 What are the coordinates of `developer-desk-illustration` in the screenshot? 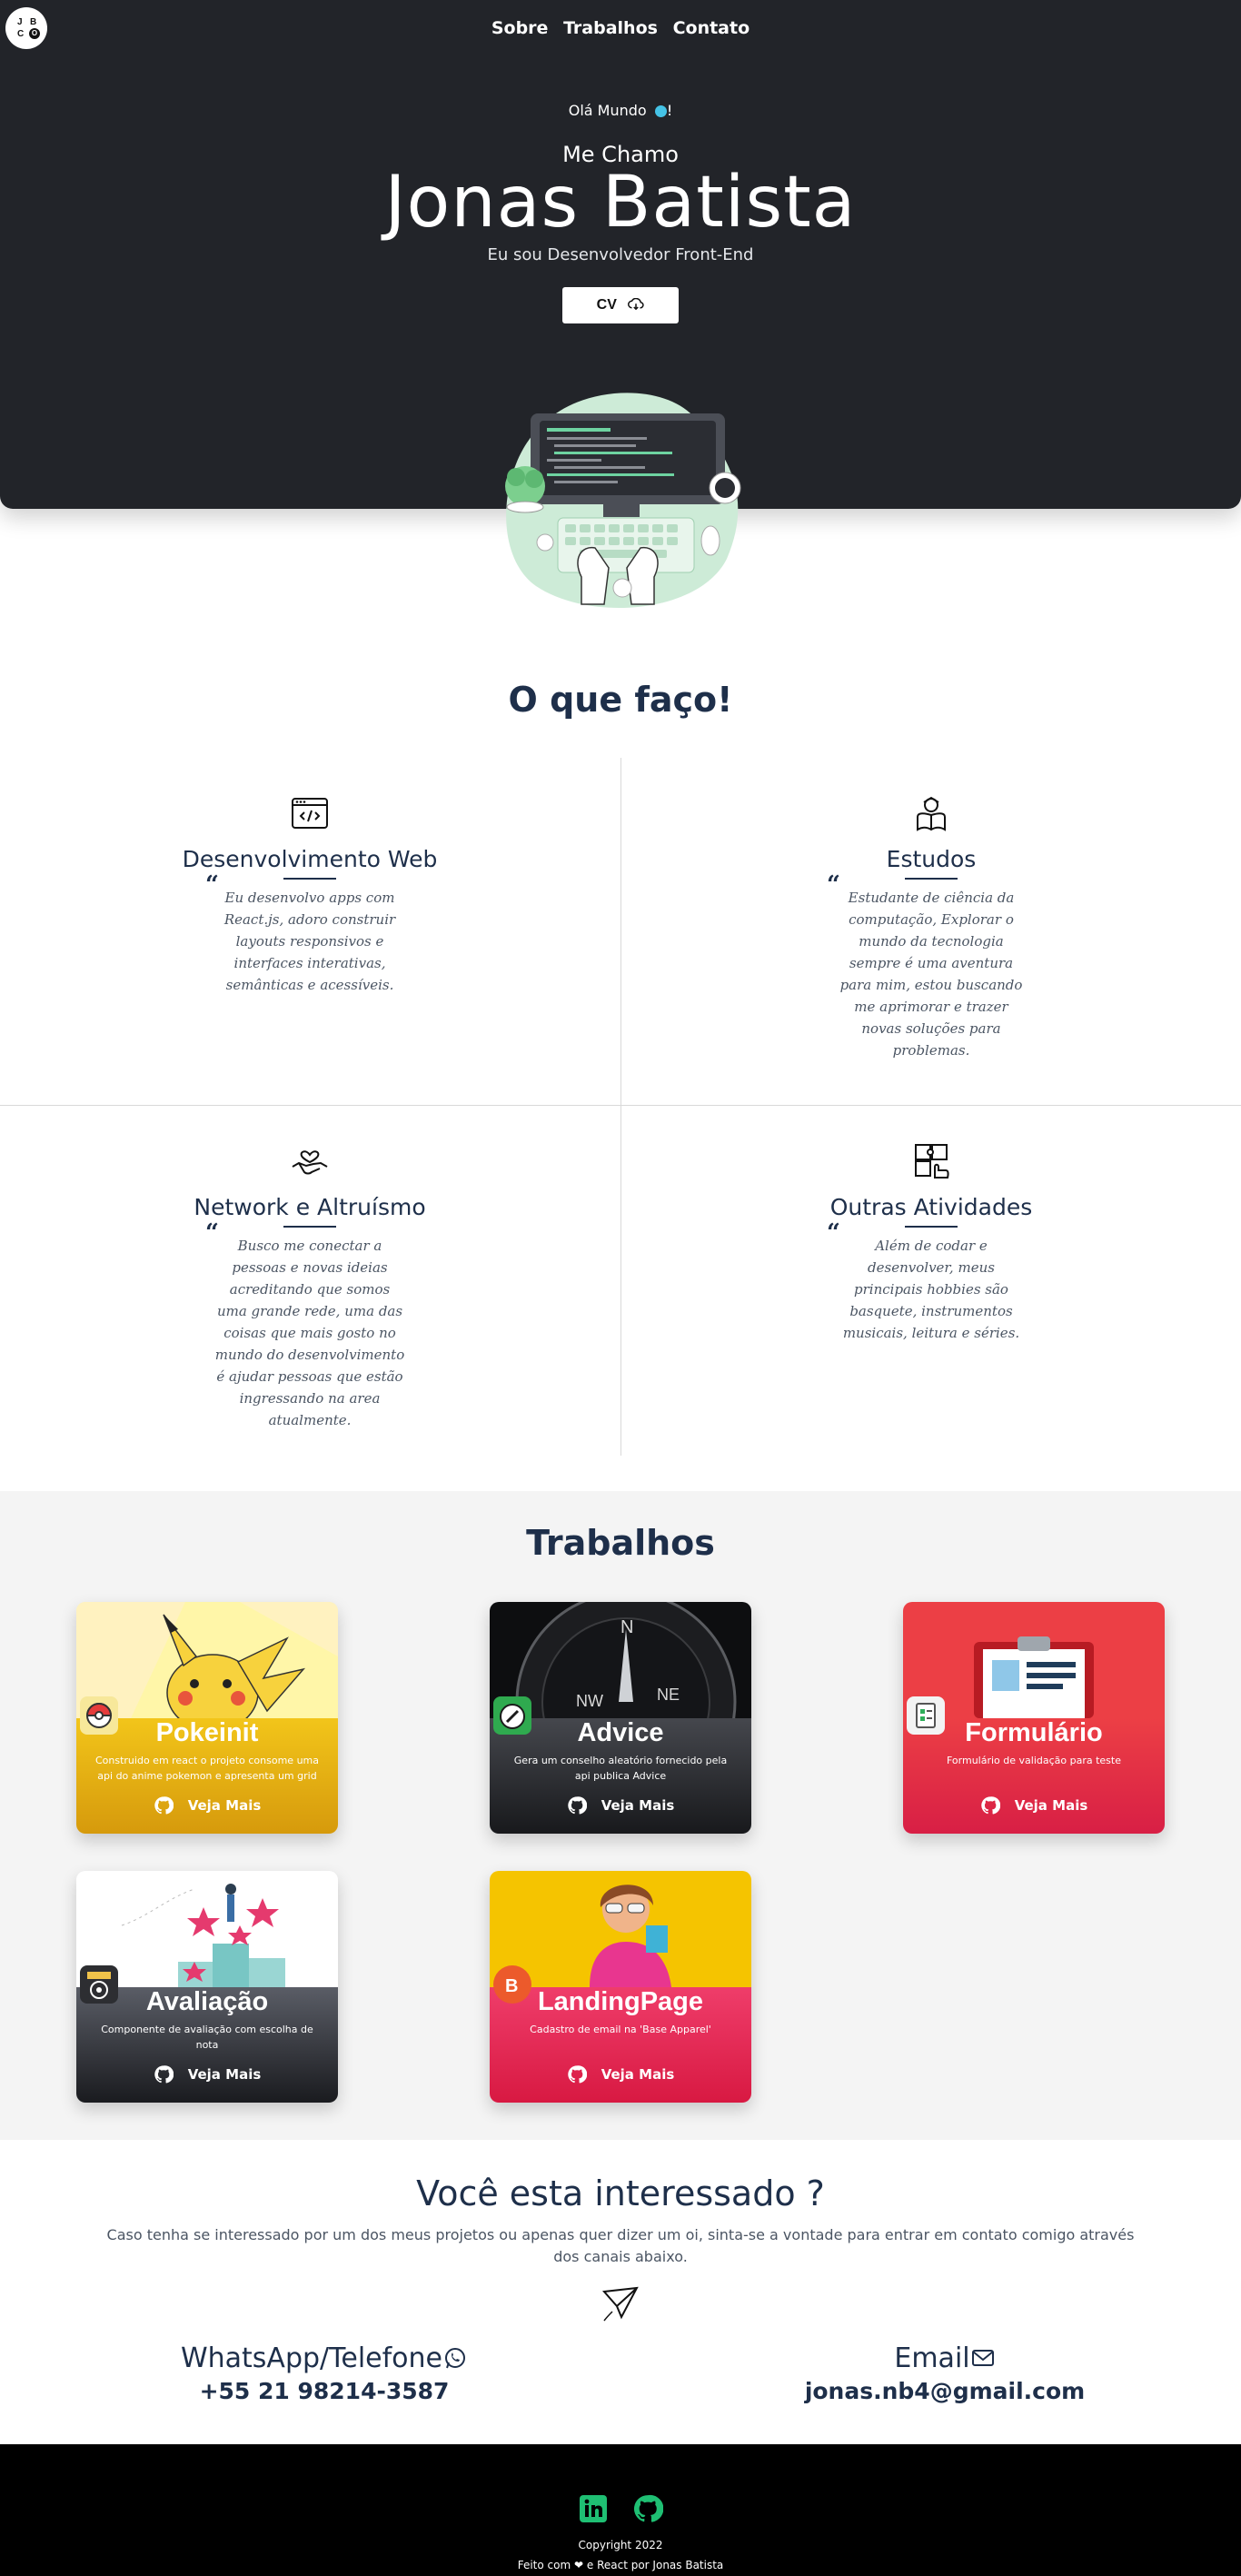 It's located at (623, 501).